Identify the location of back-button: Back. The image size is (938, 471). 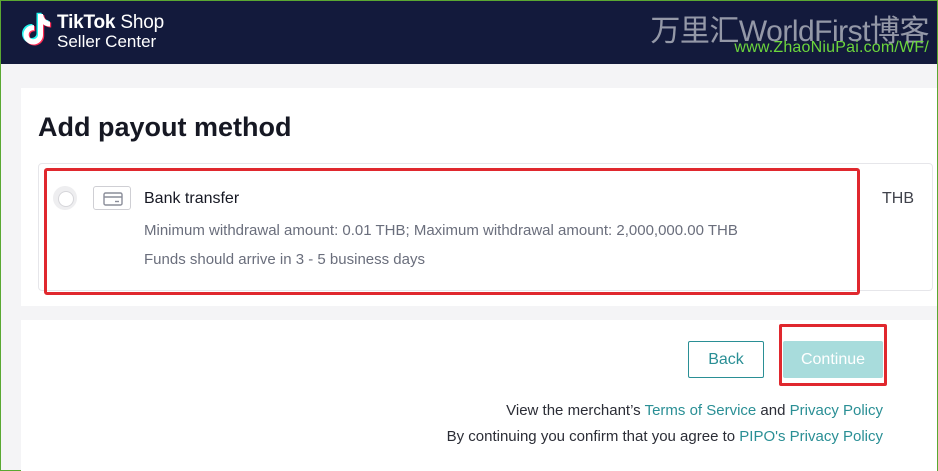
(726, 359).